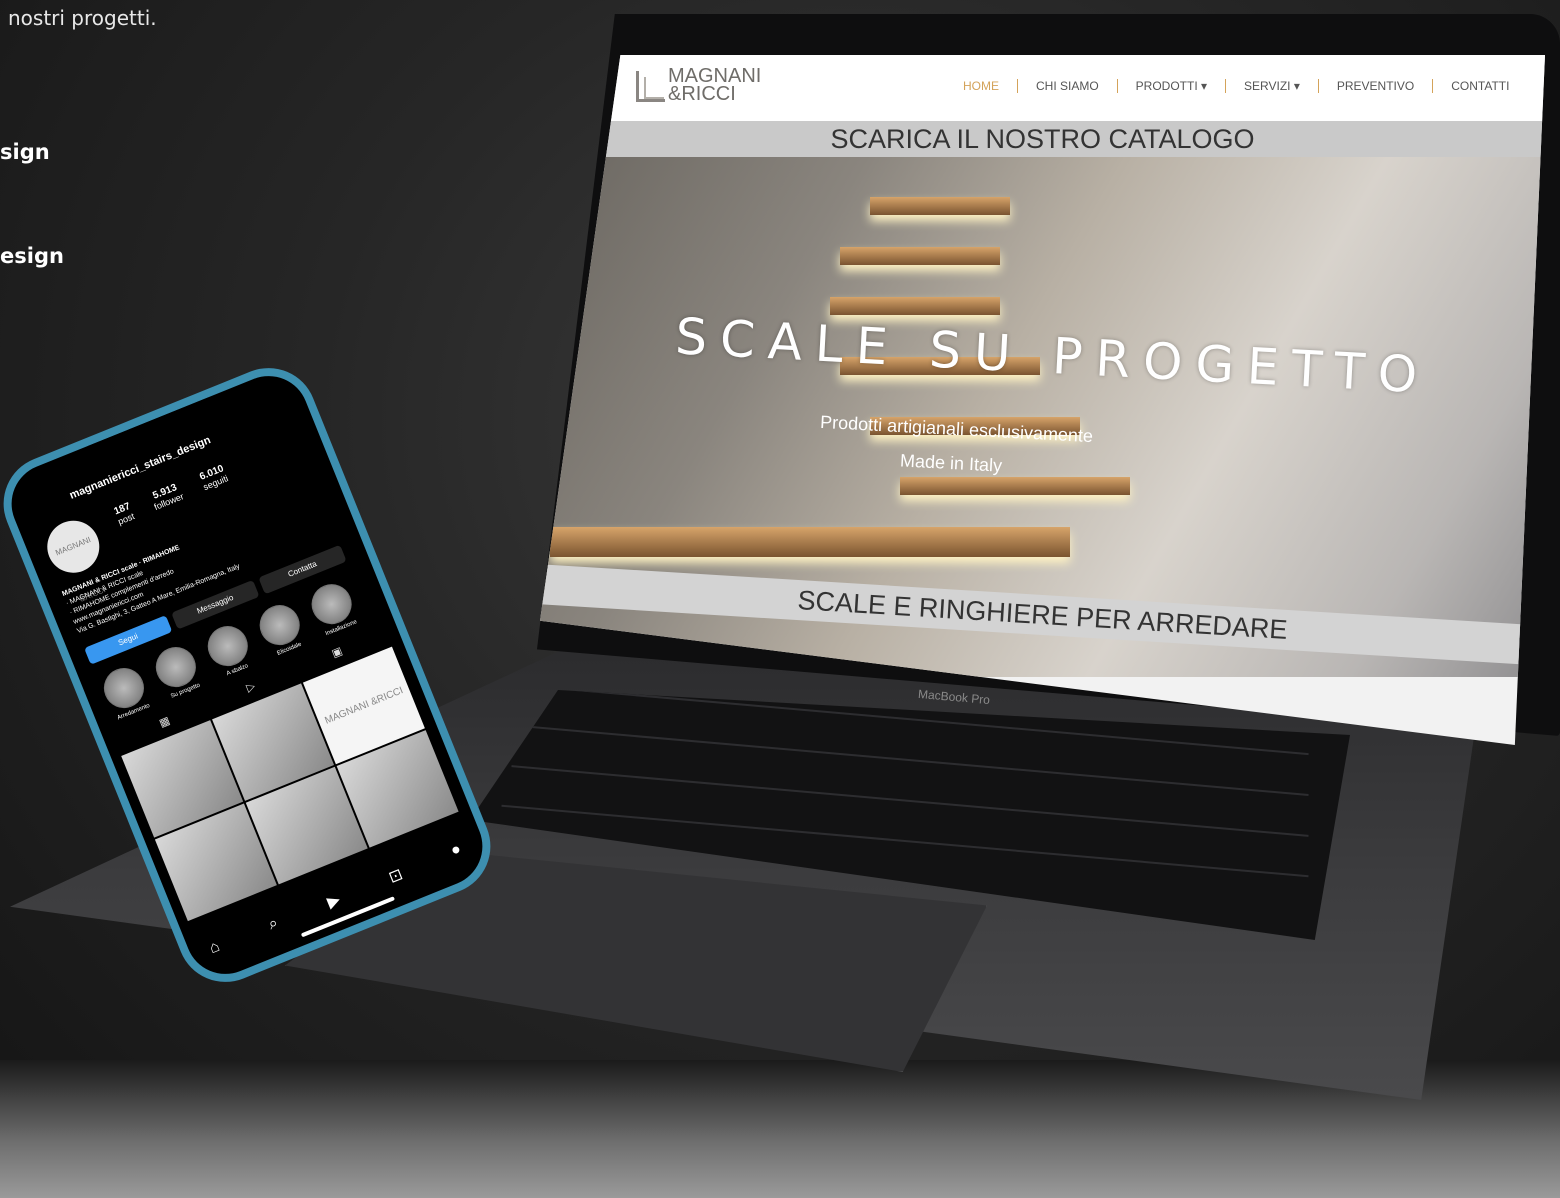 The height and width of the screenshot is (1198, 1560). What do you see at coordinates (338, 654) in the screenshot?
I see `tagged-icon: ▣` at bounding box center [338, 654].